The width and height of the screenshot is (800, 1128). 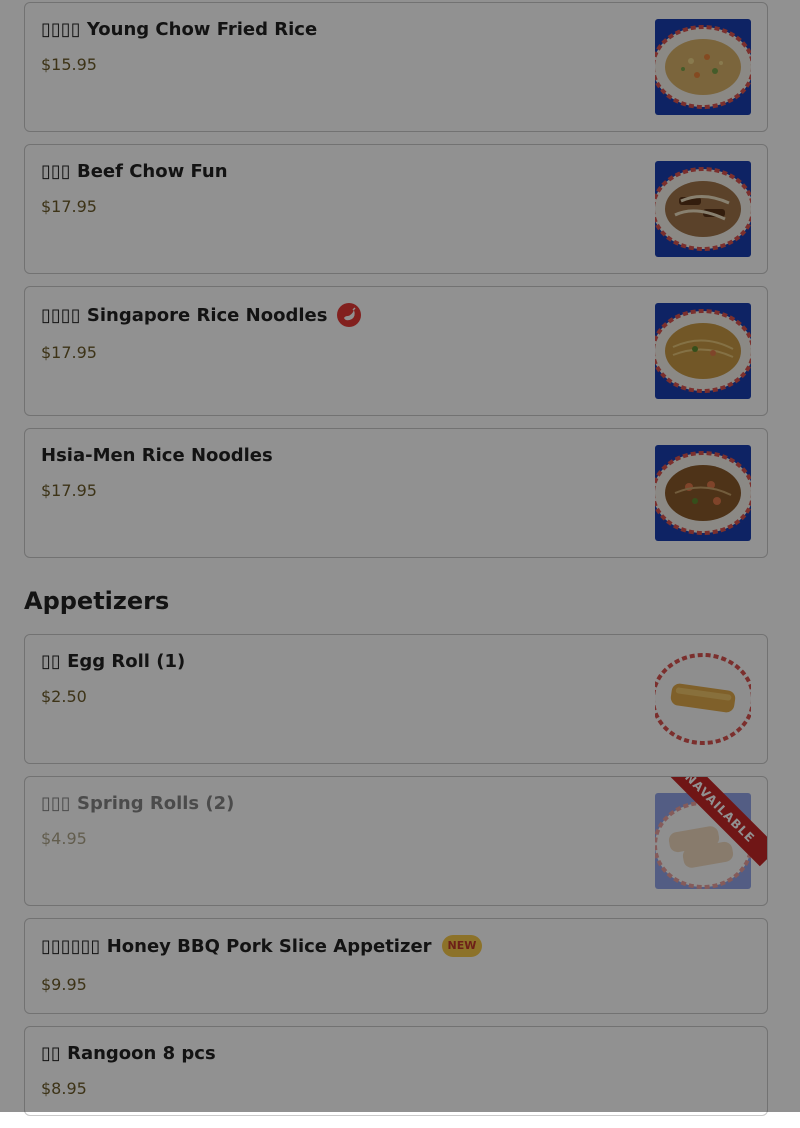 What do you see at coordinates (396, 699) in the screenshot?
I see `menu-item-card: ▯▯ Egg Roll (1) $2.50` at bounding box center [396, 699].